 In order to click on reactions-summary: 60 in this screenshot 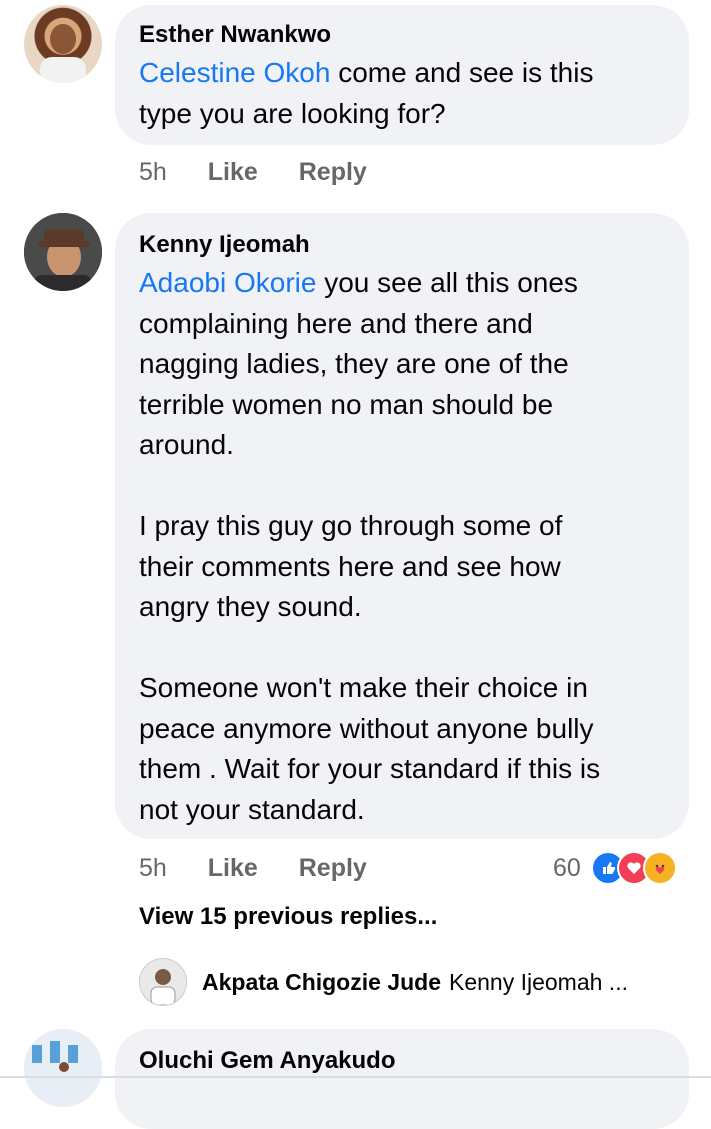, I will do `click(615, 868)`.